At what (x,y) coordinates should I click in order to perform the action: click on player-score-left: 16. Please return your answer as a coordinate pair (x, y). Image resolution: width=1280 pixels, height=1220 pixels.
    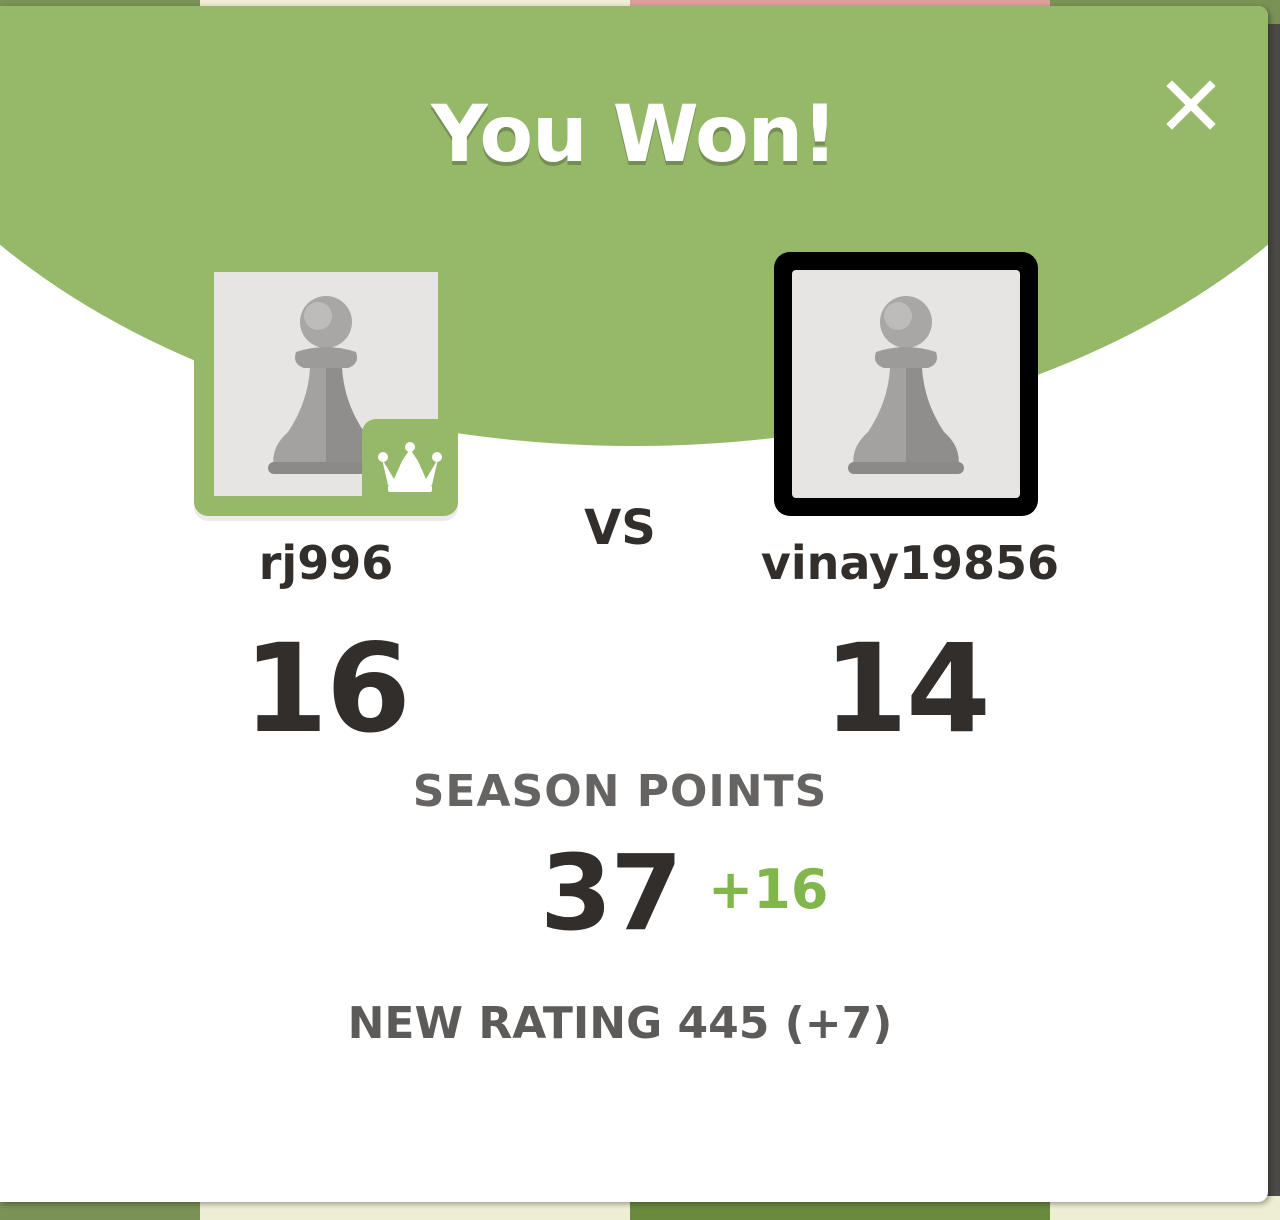
    Looking at the image, I should click on (327, 689).